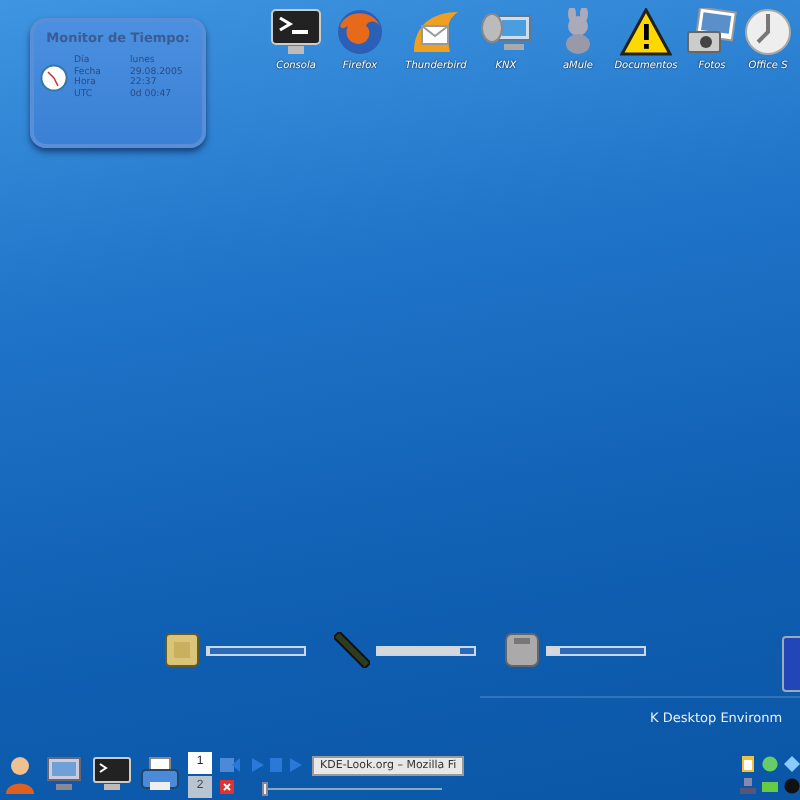 This screenshot has height=800, width=800. I want to click on globe-icon, so click(360, 32).